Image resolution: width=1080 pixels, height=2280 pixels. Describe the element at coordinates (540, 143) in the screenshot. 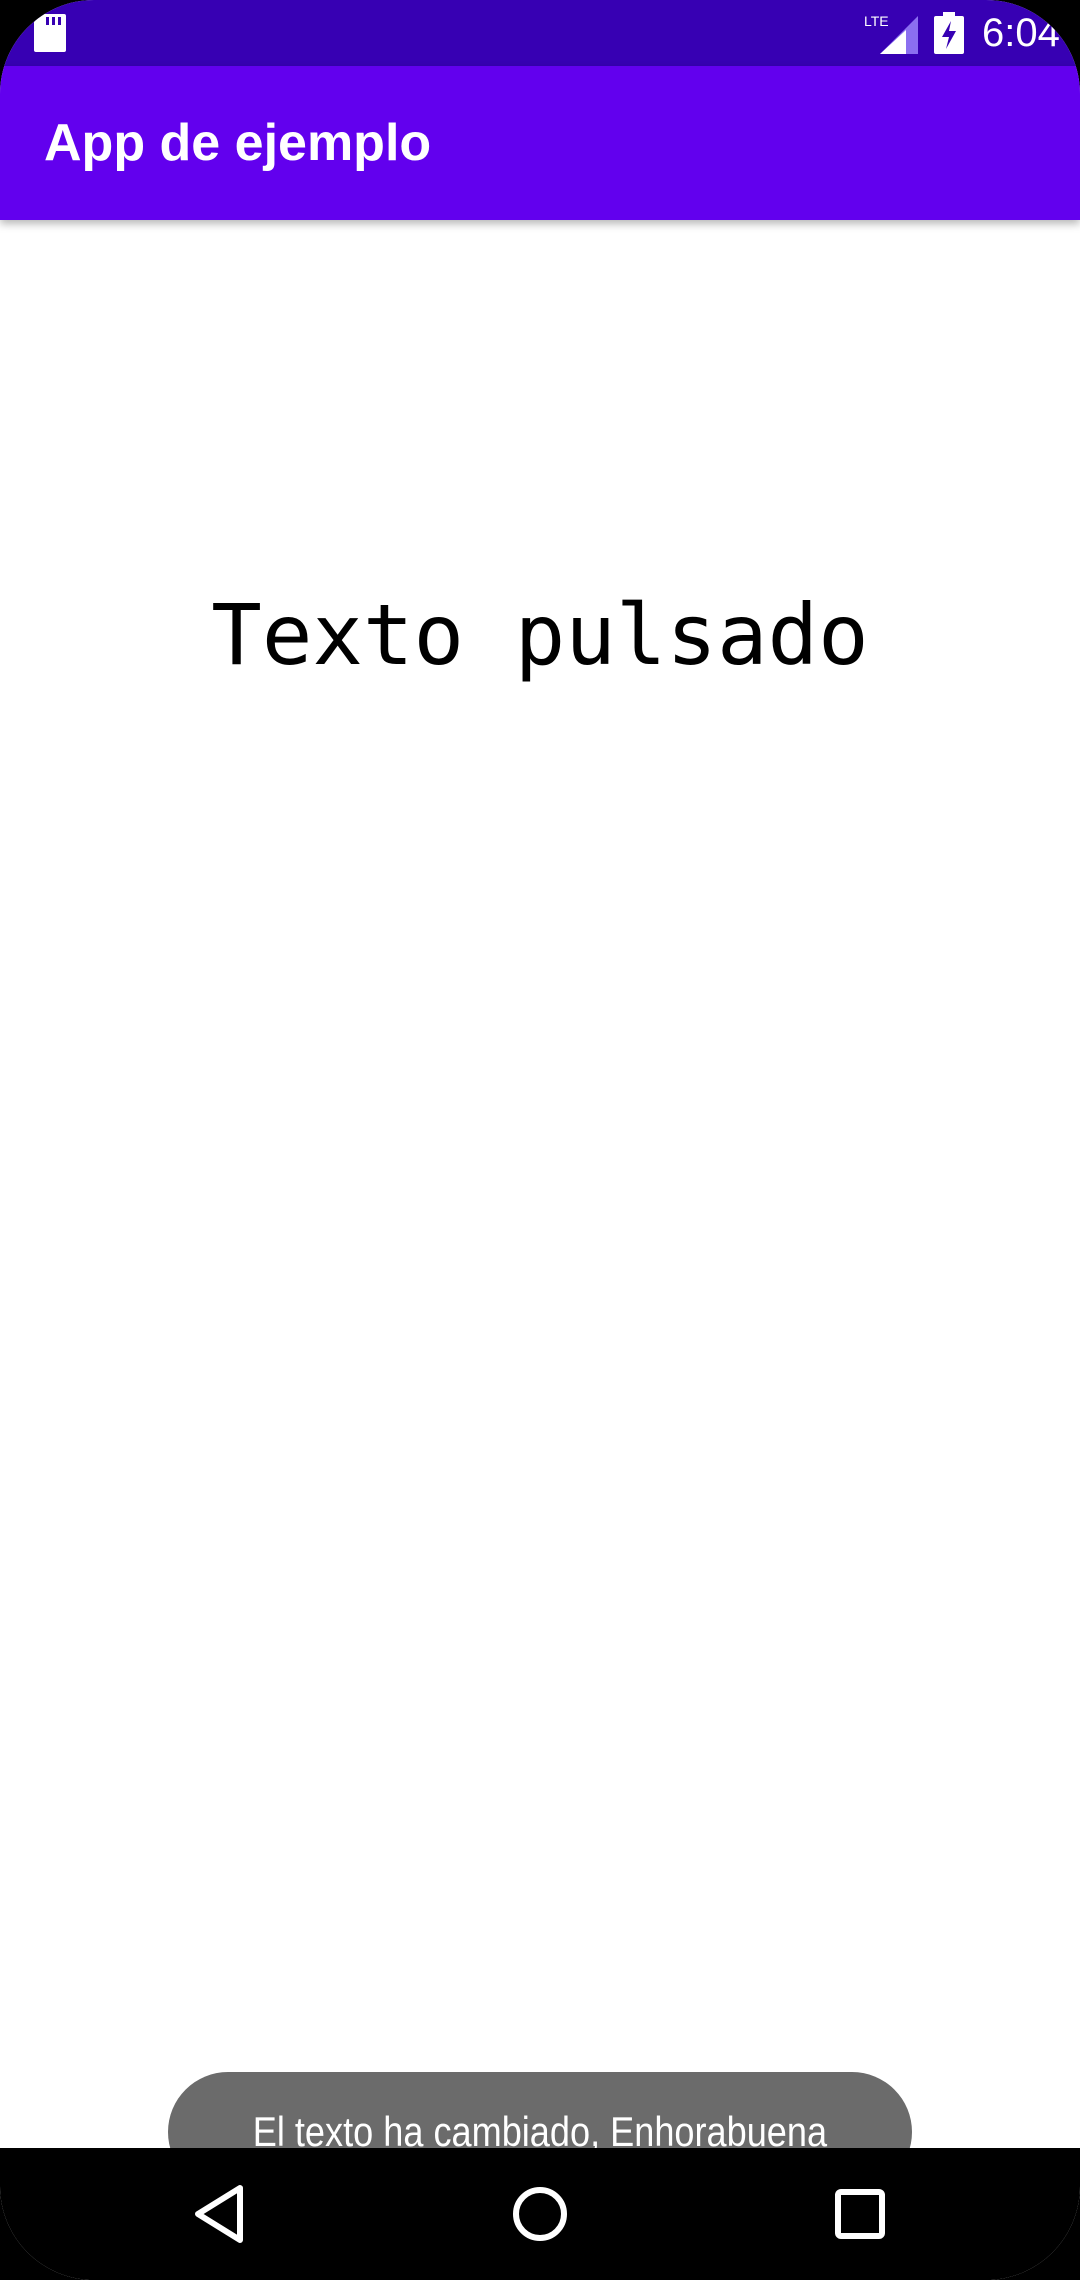

I see `app-bar: App de ejemplo` at that location.